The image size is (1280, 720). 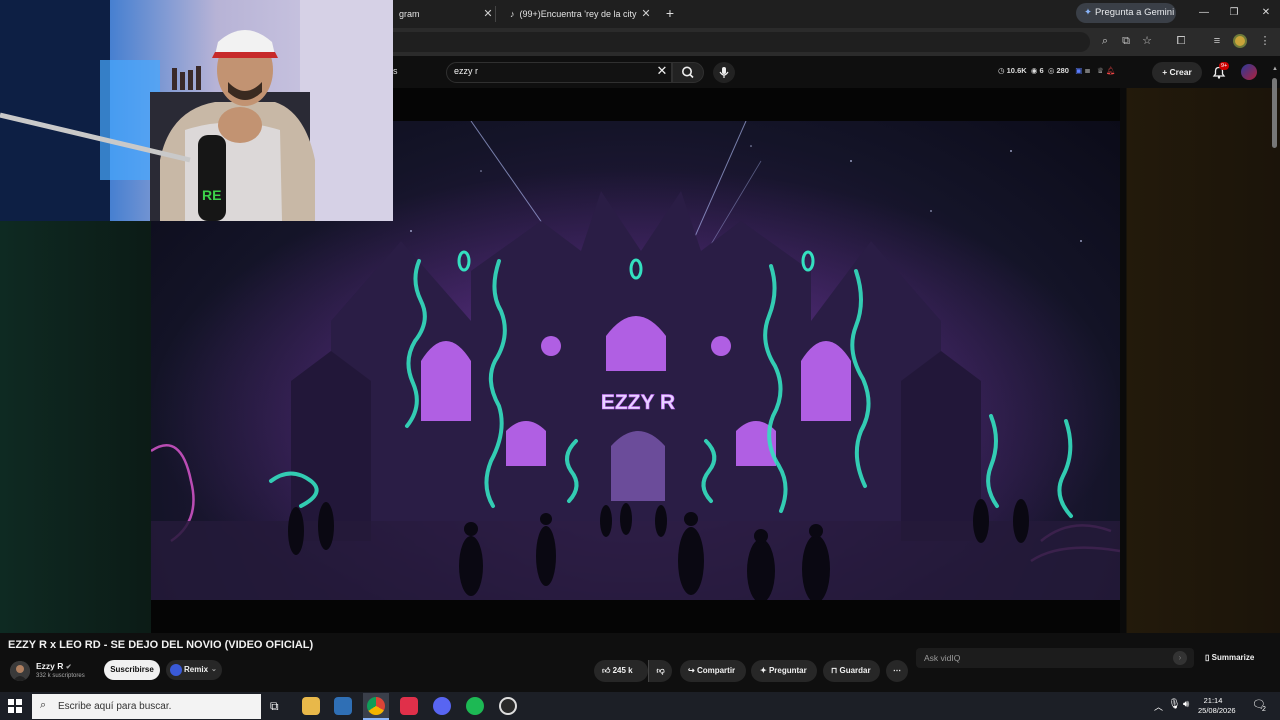 I want to click on share-button: ↪ Compartir, so click(x=713, y=671).